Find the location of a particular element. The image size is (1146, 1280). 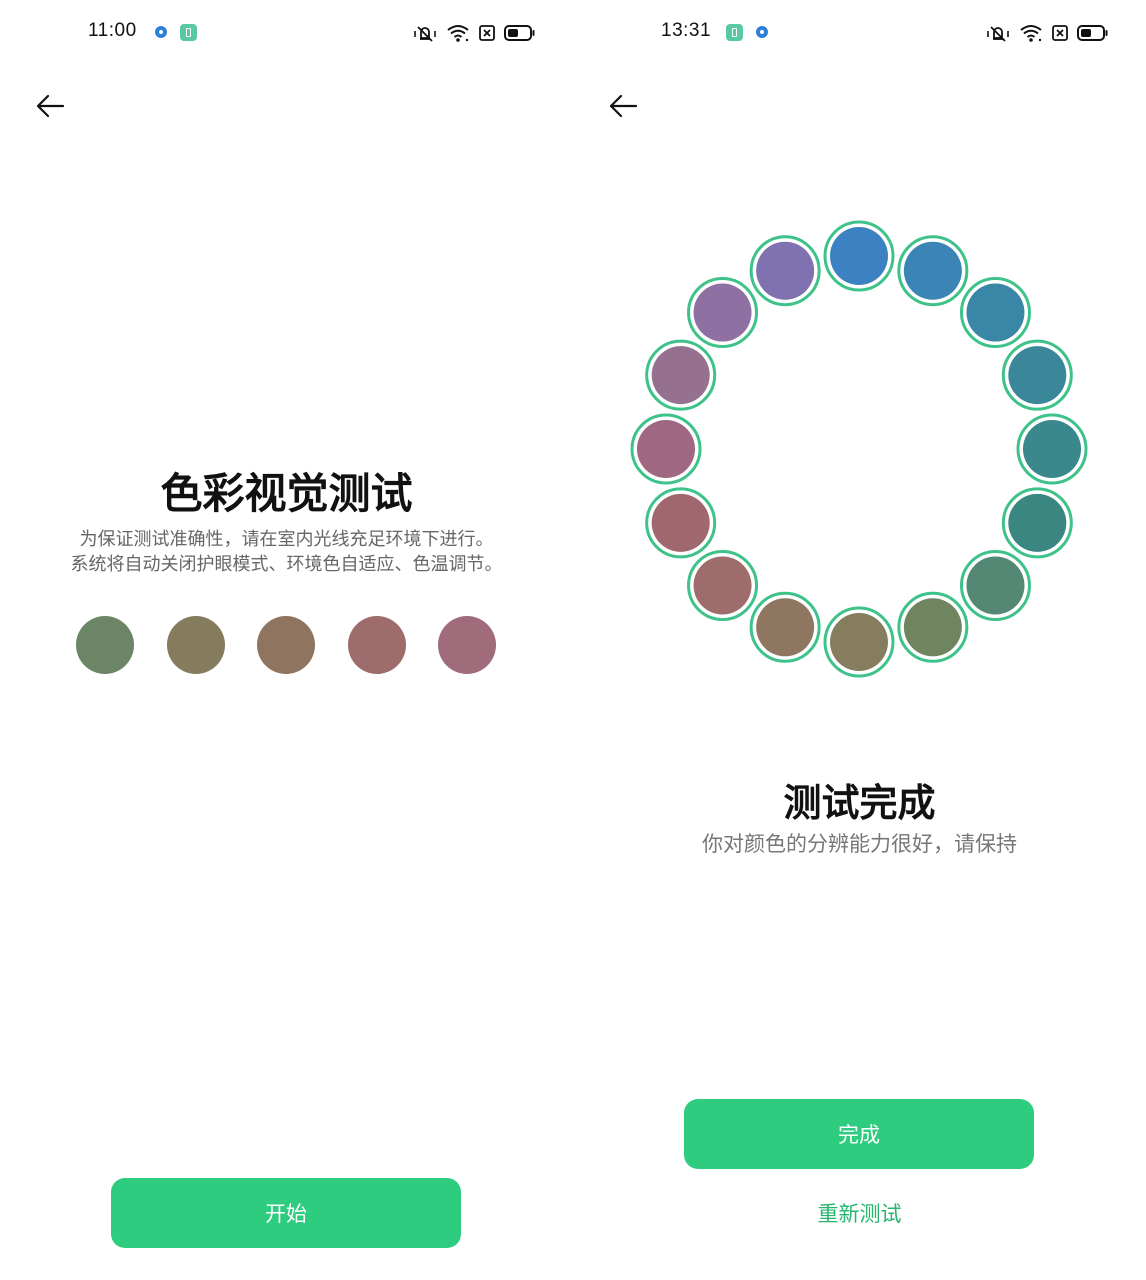

back-arrow-icon is located at coordinates (50, 106).